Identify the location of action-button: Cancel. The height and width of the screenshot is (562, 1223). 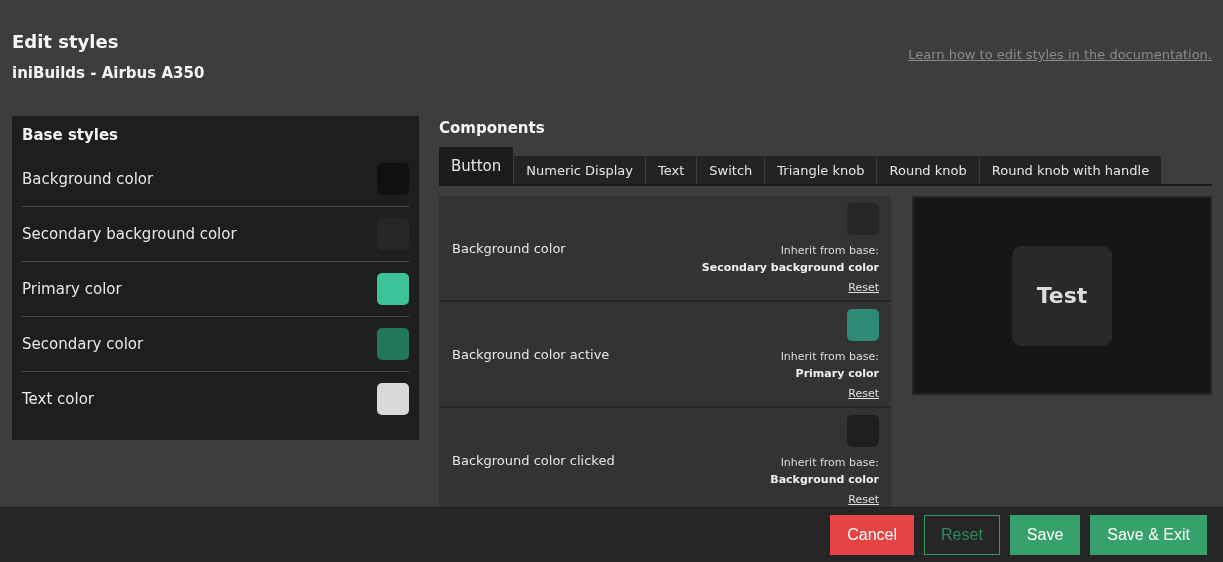
(872, 535).